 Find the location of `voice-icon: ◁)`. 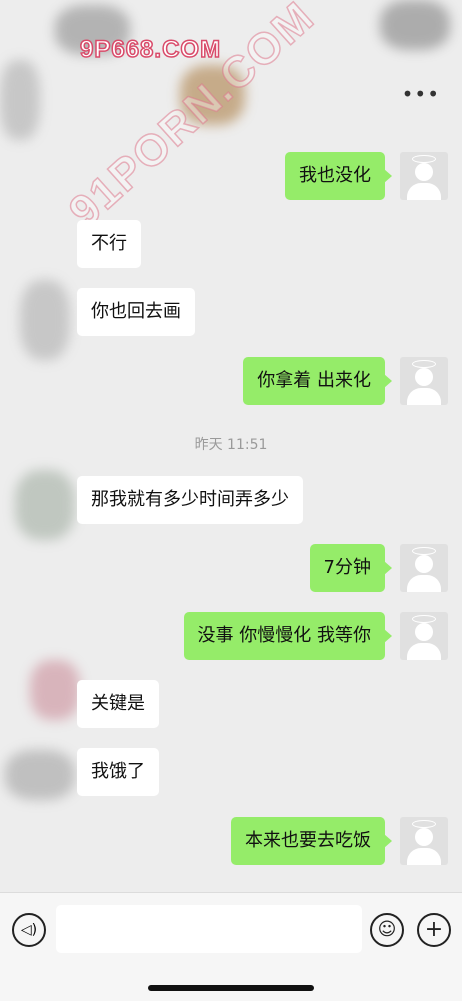

voice-icon: ◁) is located at coordinates (29, 930).